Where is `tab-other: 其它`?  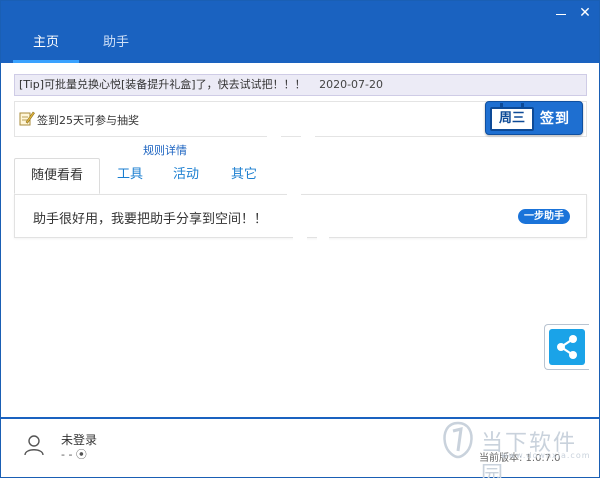 tab-other: 其它 is located at coordinates (244, 176).